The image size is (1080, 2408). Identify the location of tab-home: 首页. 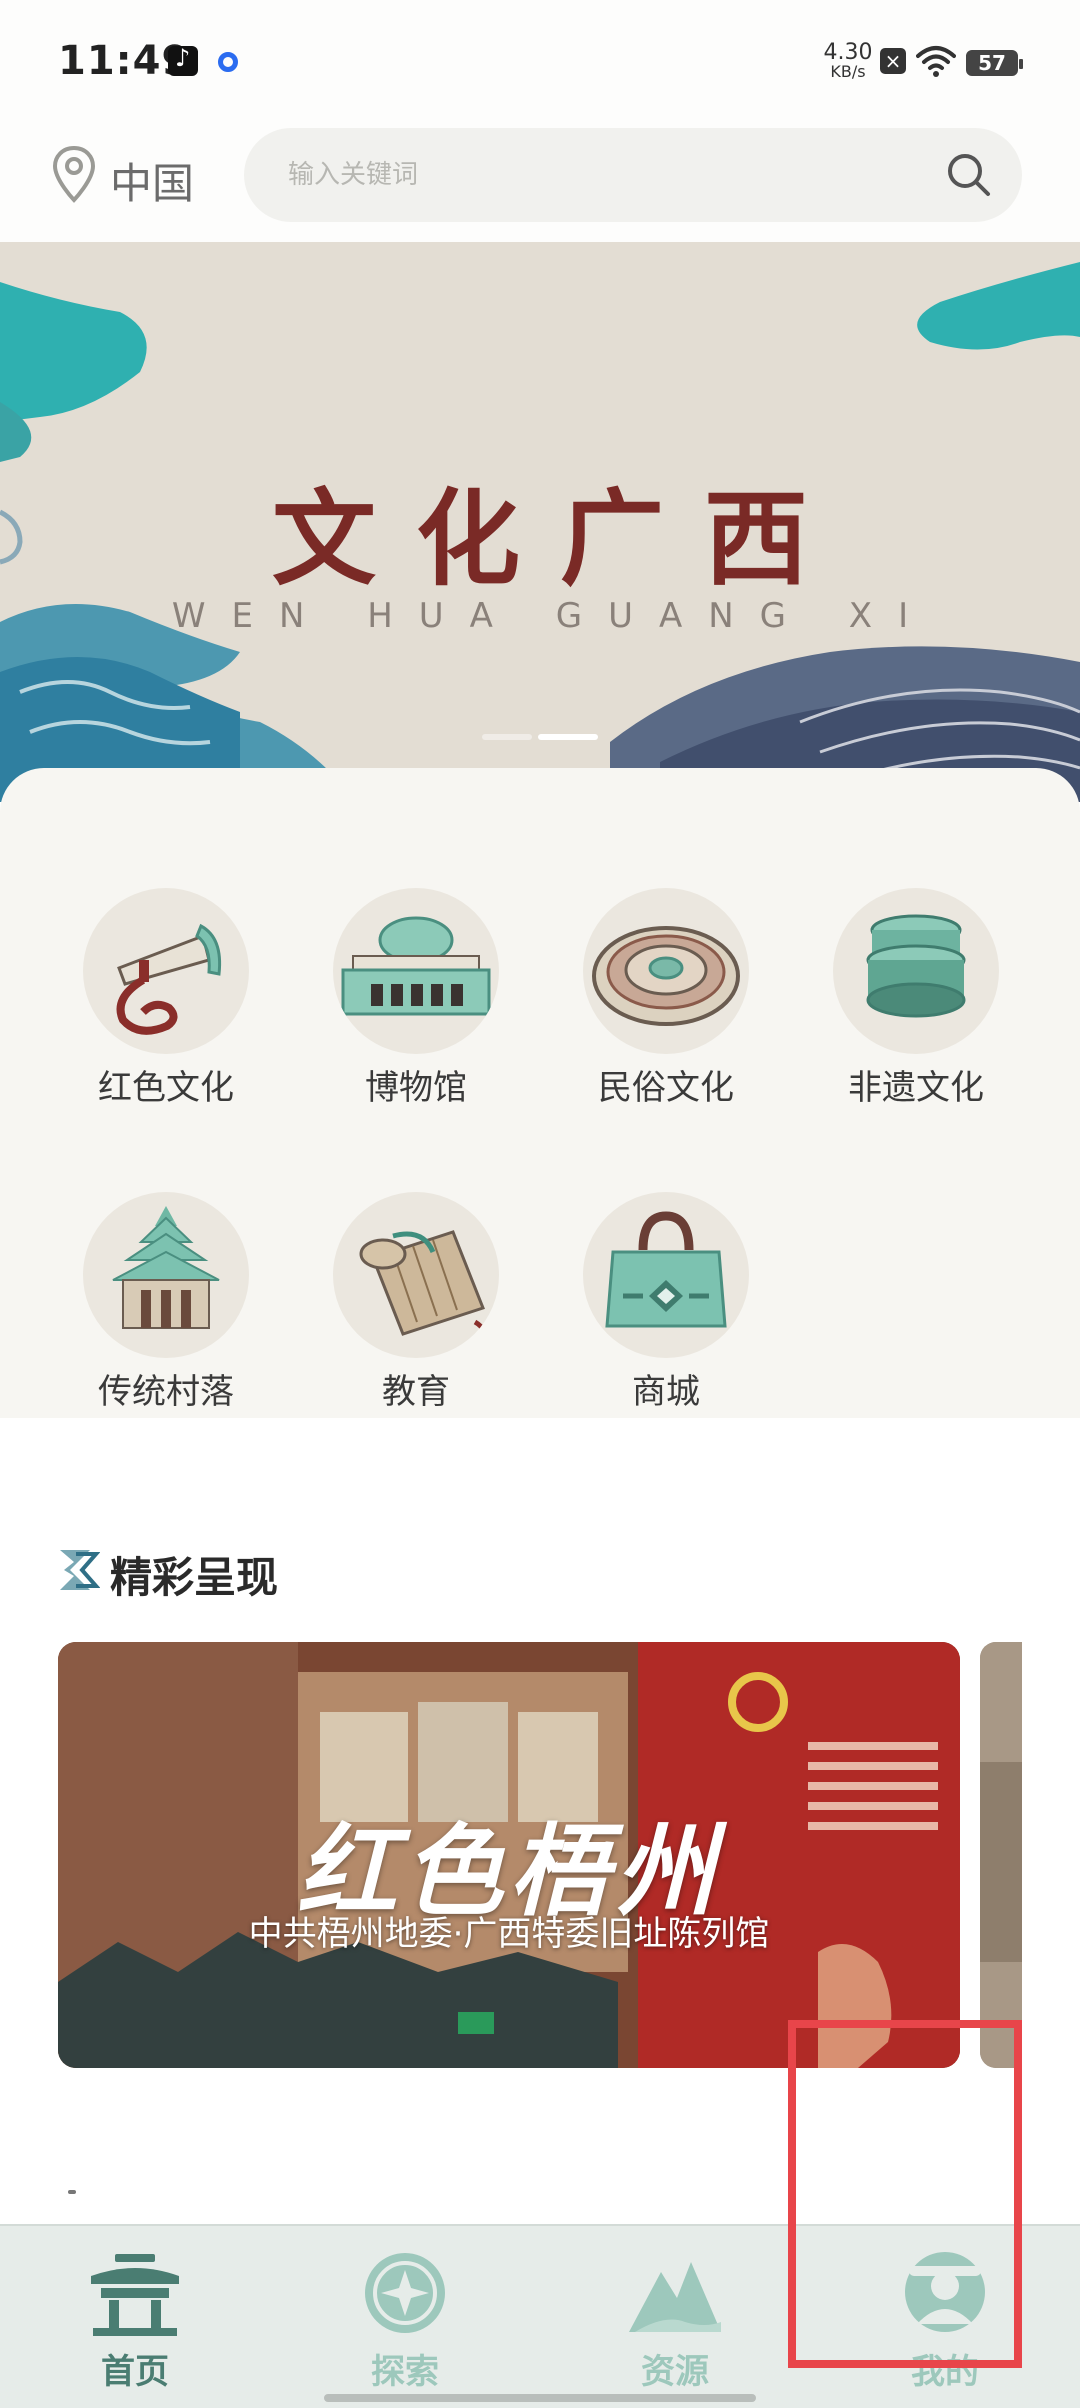
(135, 2317).